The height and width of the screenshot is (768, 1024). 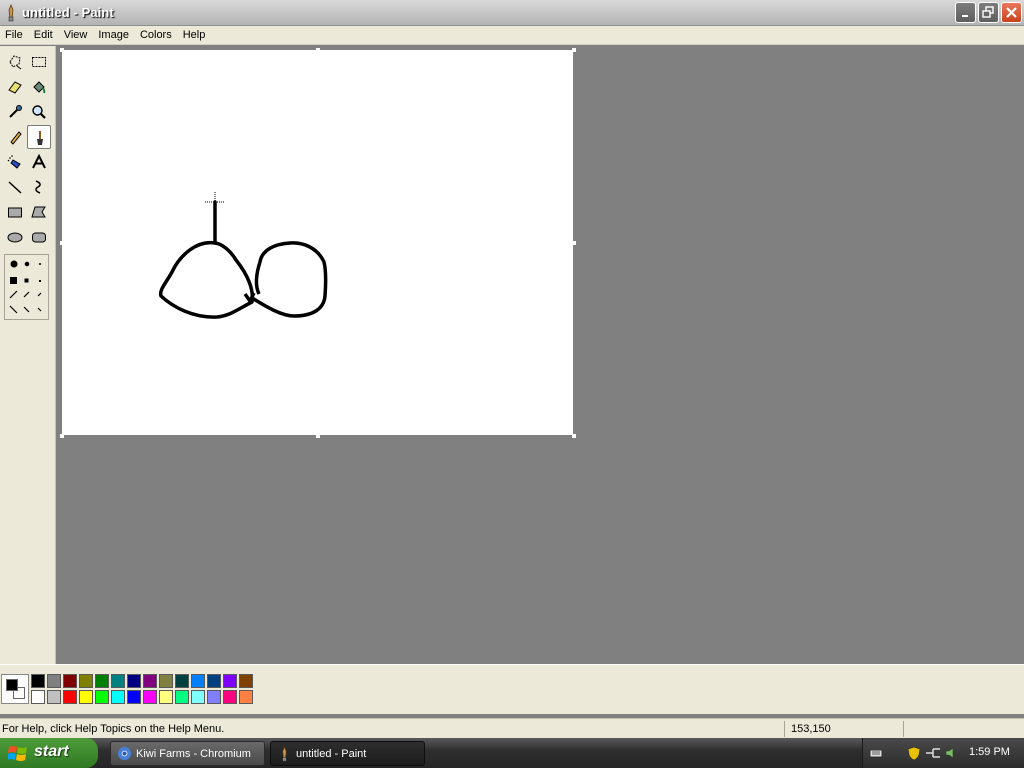 I want to click on tool-brush, so click(x=39, y=137).